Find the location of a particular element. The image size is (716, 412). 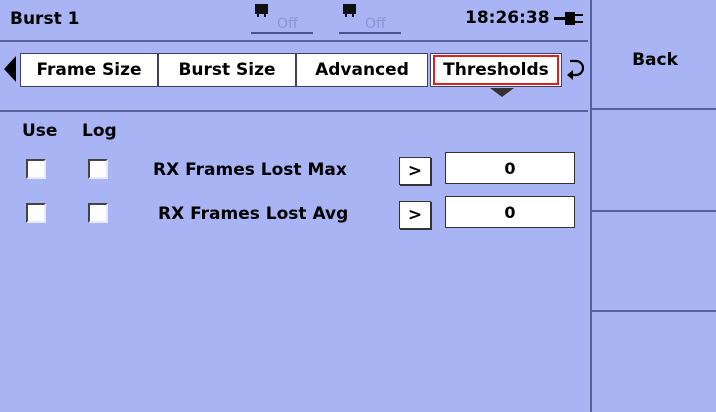

active-tab-indicator-icon is located at coordinates (502, 92).